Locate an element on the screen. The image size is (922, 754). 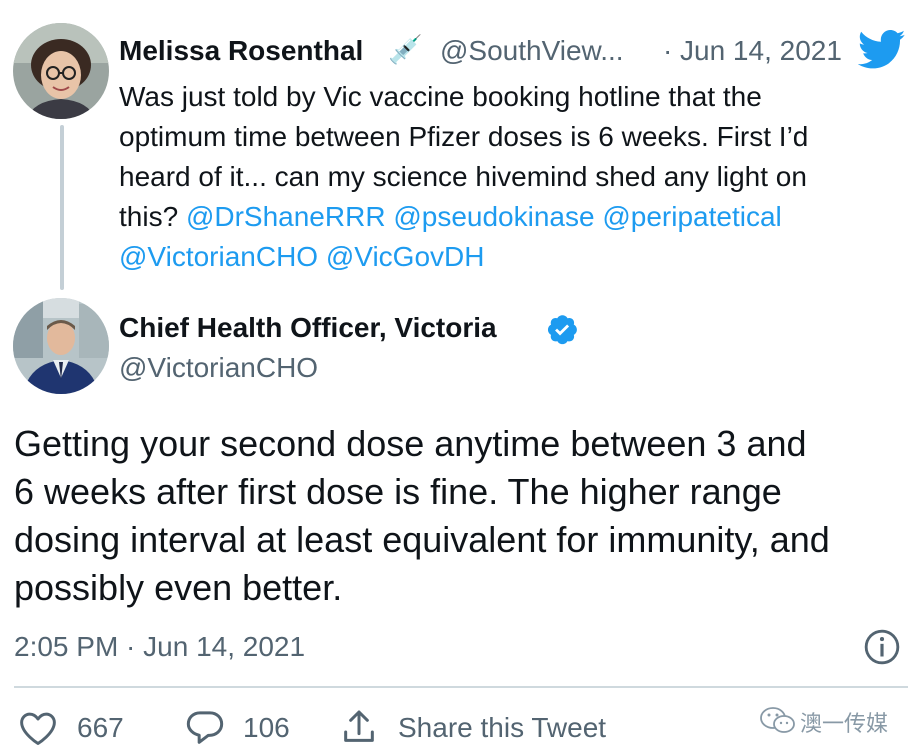
verified-badge-icon is located at coordinates (562, 329).